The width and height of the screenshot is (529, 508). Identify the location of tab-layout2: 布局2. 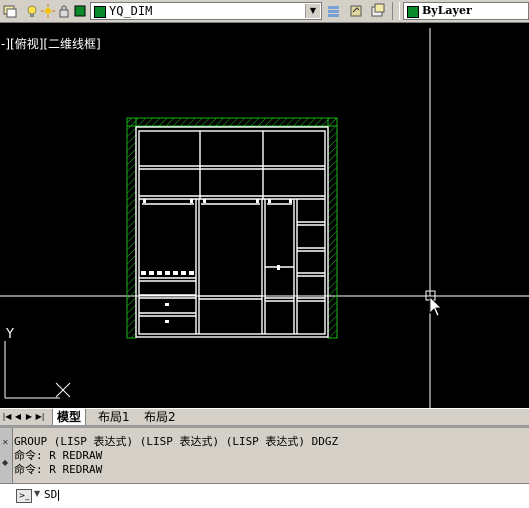
(160, 417).